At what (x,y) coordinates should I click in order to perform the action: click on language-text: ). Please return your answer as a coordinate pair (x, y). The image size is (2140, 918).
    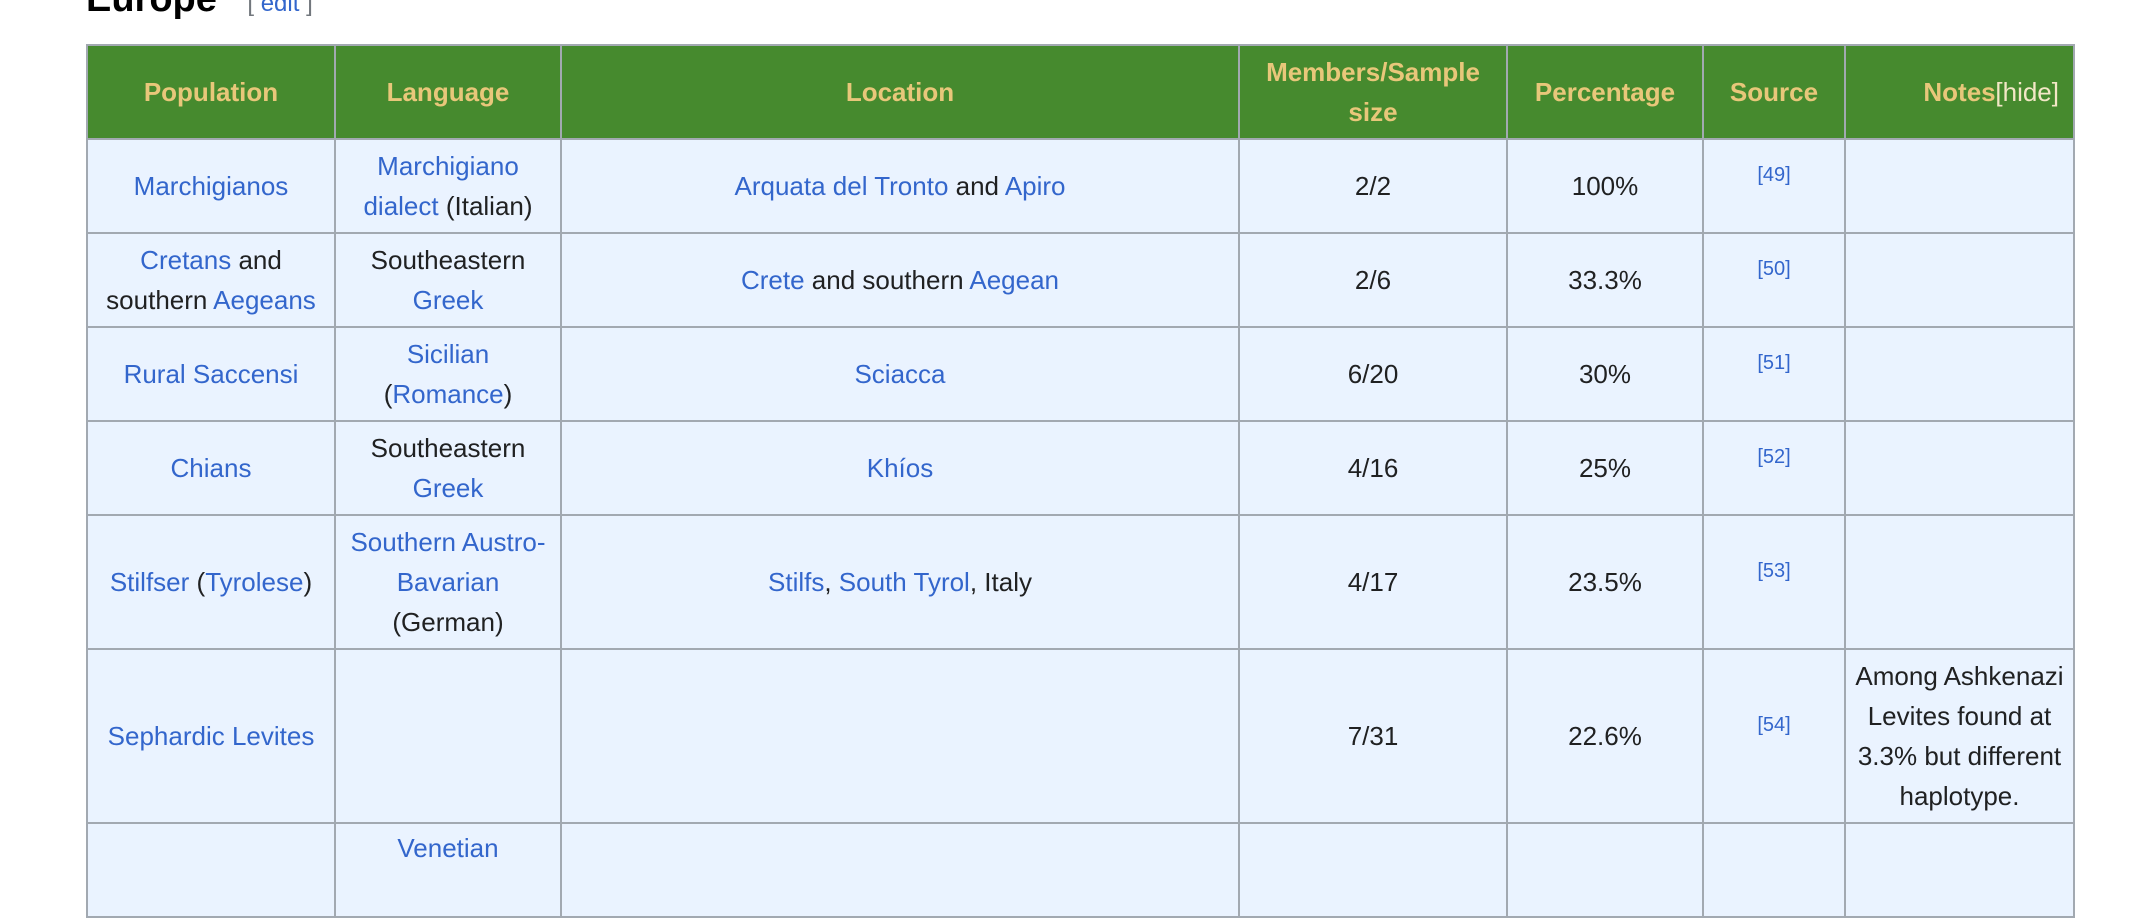
    Looking at the image, I should click on (508, 394).